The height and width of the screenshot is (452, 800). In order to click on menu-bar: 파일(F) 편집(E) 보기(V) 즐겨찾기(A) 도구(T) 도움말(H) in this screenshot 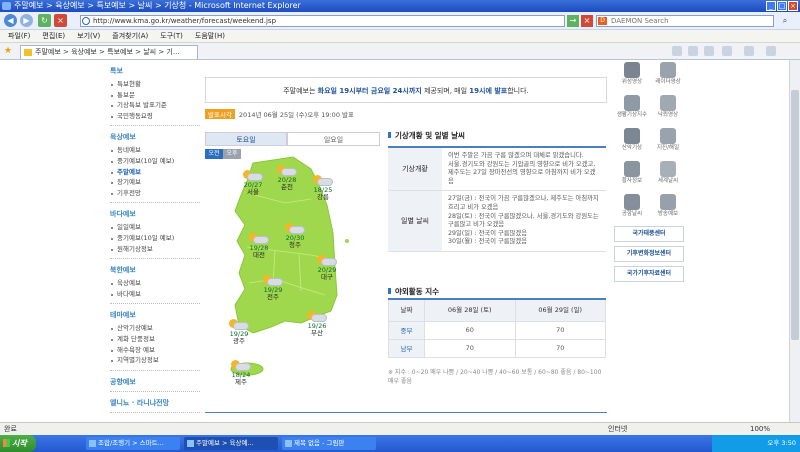, I will do `click(400, 36)`.